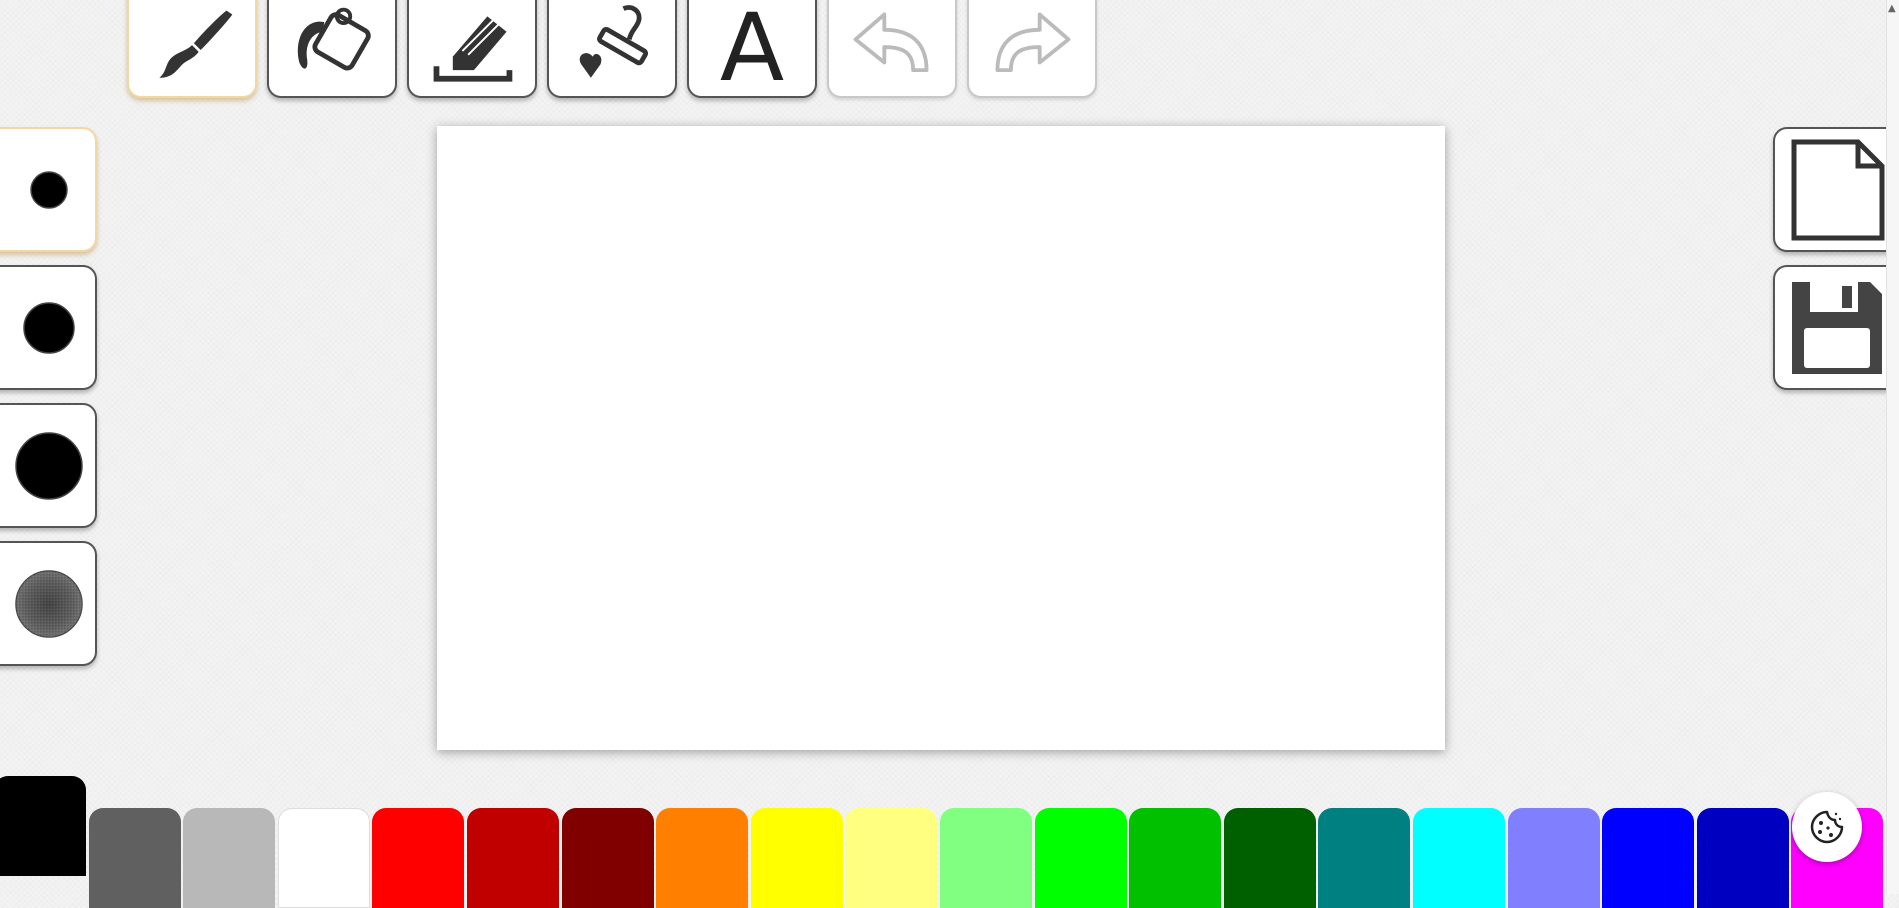 The width and height of the screenshot is (1899, 908). I want to click on color-swatch-ffff00, so click(797, 858).